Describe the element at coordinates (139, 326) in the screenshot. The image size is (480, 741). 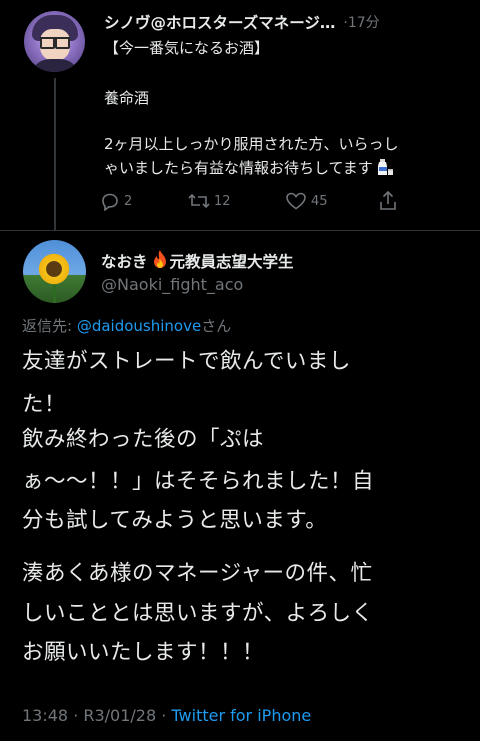
I see `reply-mention-link: @daidoushinove` at that location.